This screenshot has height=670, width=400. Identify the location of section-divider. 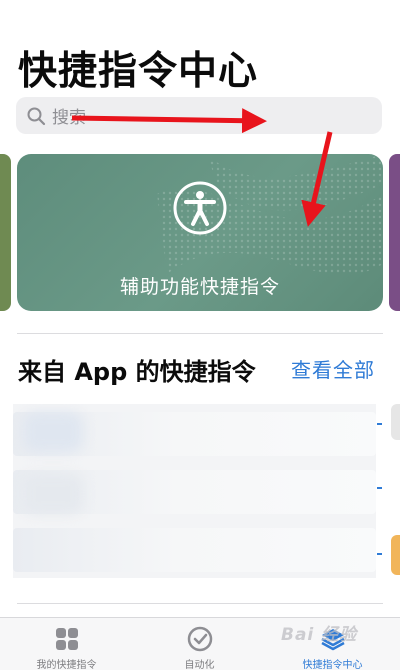
(200, 333).